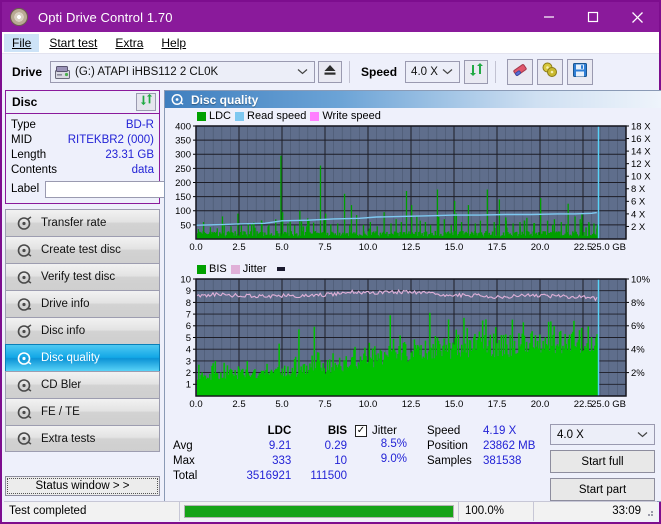 The width and height of the screenshot is (661, 524). Describe the element at coordinates (173, 43) in the screenshot. I see `menu-help: Help` at that location.